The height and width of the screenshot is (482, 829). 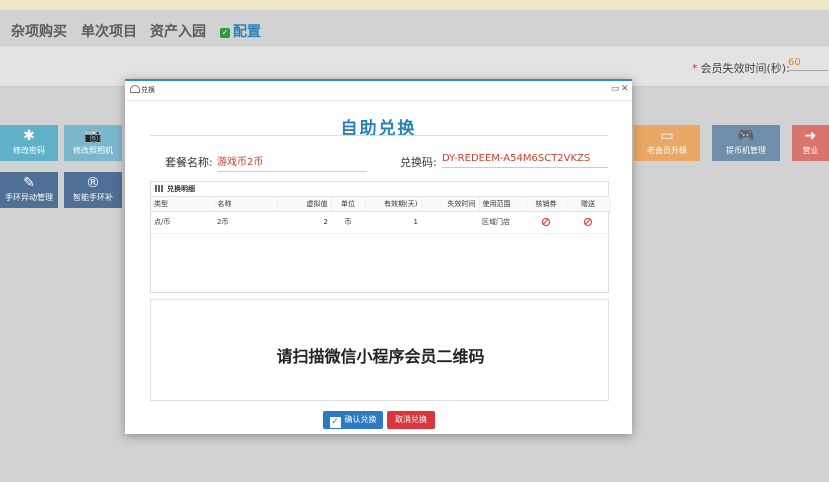 I want to click on modal-header-title: 兑换, so click(x=148, y=90).